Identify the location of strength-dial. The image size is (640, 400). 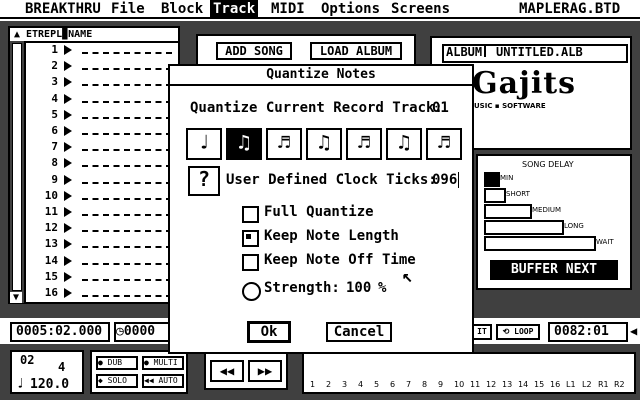
(251, 291).